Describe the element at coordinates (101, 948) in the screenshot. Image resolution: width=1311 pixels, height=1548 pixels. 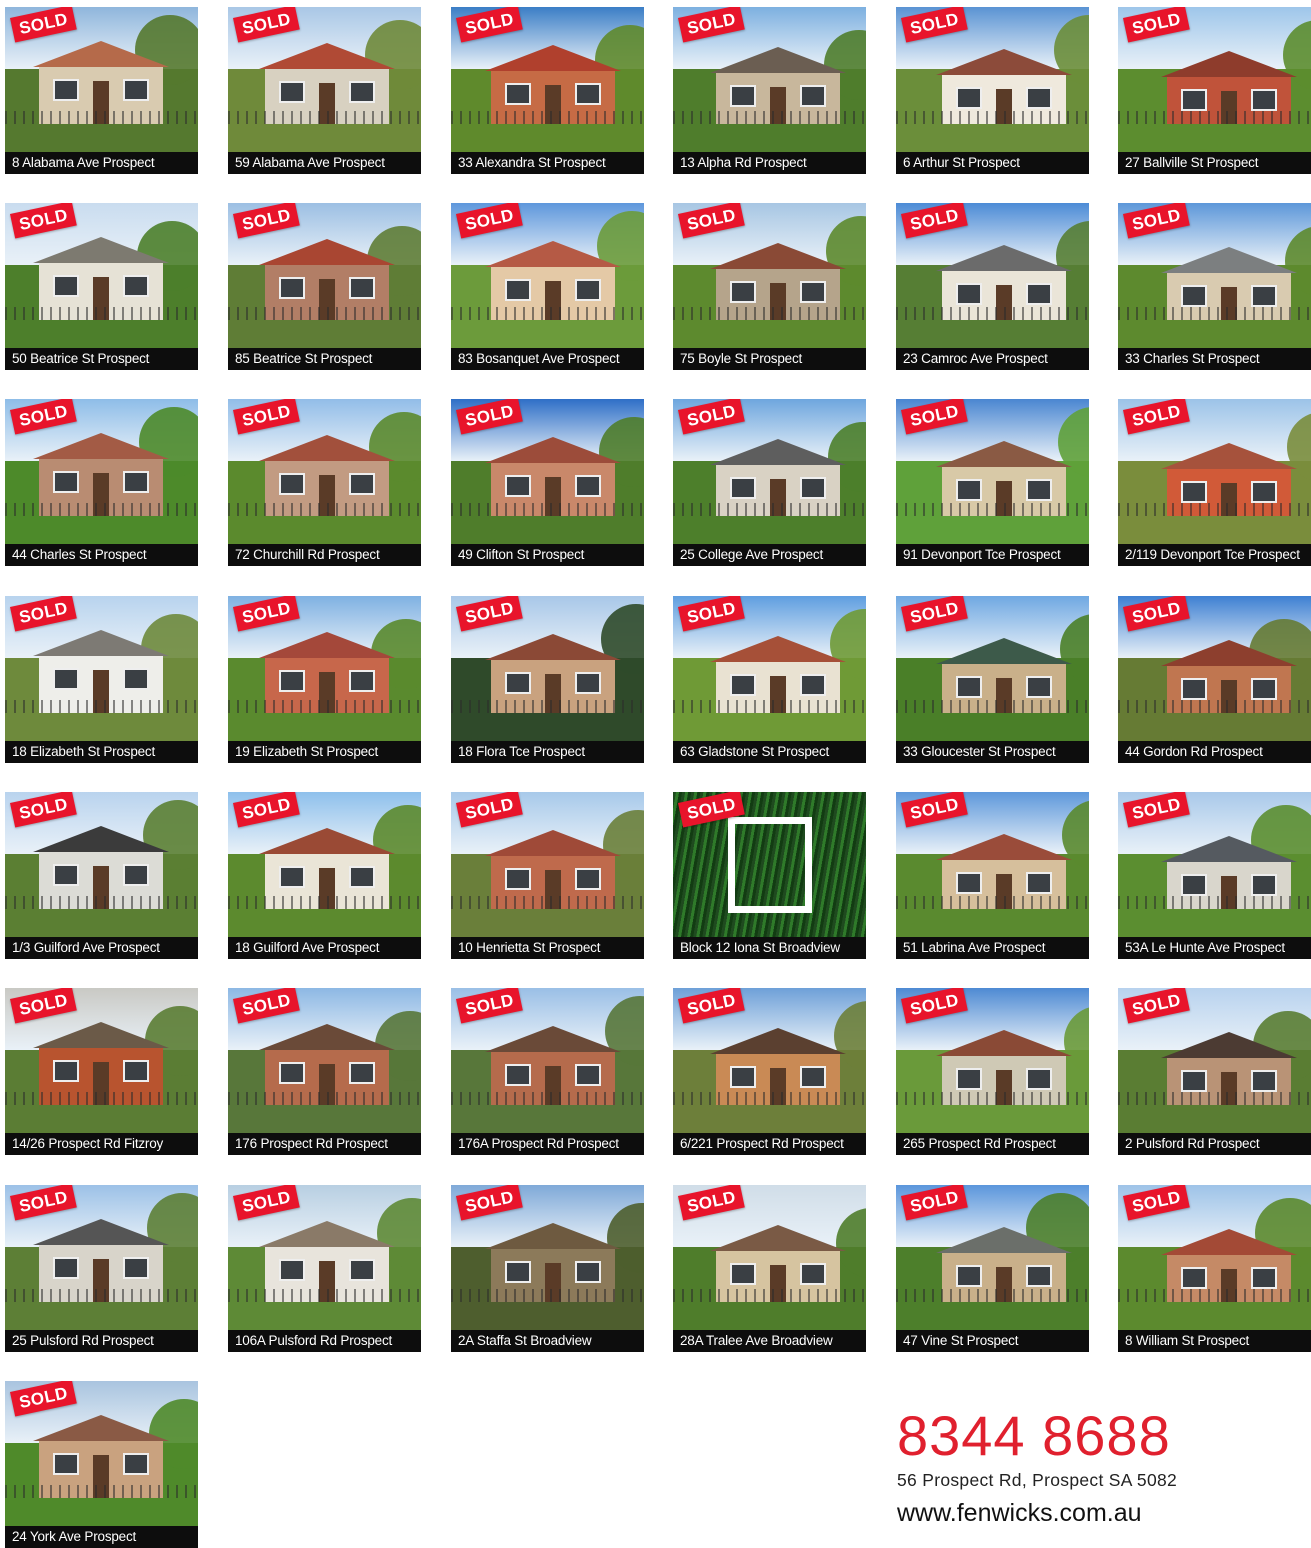
I see `listing-address: 1/3 Guilford Ave Prospect` at that location.